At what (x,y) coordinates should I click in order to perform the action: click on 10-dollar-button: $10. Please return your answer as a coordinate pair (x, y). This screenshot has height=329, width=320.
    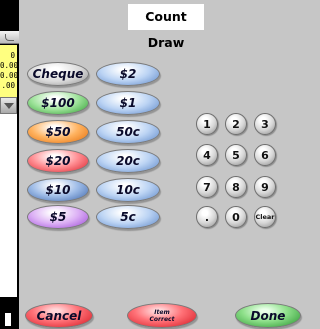
    Looking at the image, I should click on (58, 190).